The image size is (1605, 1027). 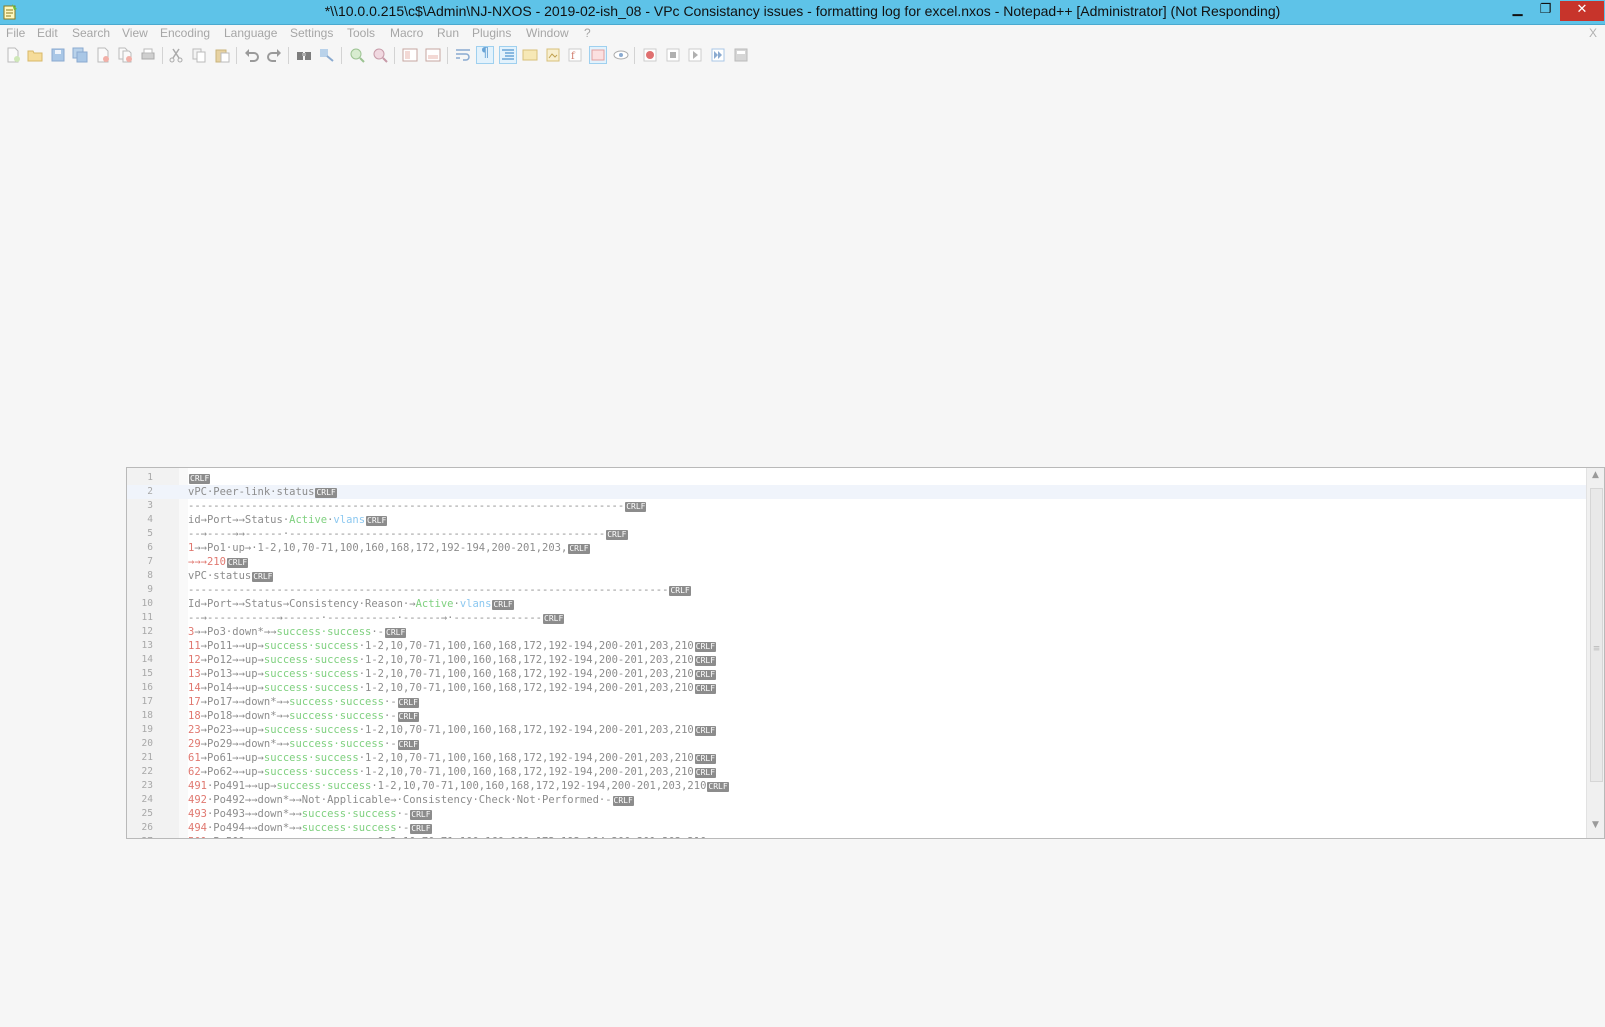 I want to click on menu-search: Search, so click(x=91, y=33).